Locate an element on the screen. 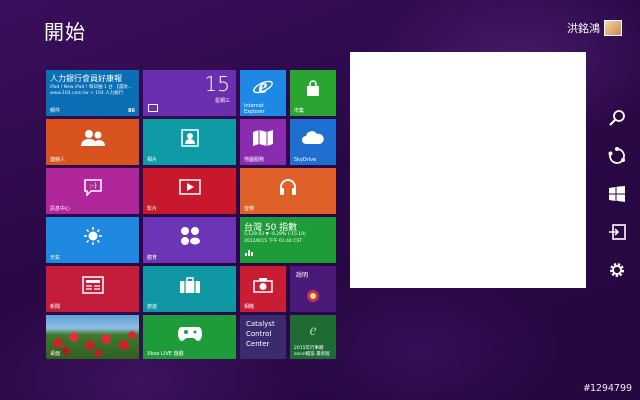 The width and height of the screenshot is (640, 400). calendar-day: 15 is located at coordinates (217, 84).